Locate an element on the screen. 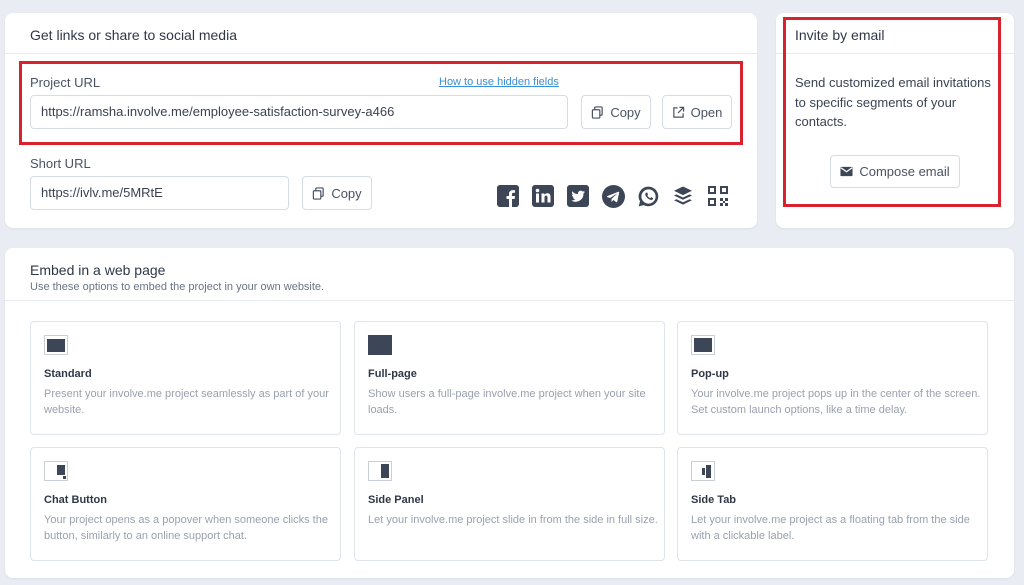 This screenshot has height=585, width=1024. social-share-bar is located at coordinates (613, 196).